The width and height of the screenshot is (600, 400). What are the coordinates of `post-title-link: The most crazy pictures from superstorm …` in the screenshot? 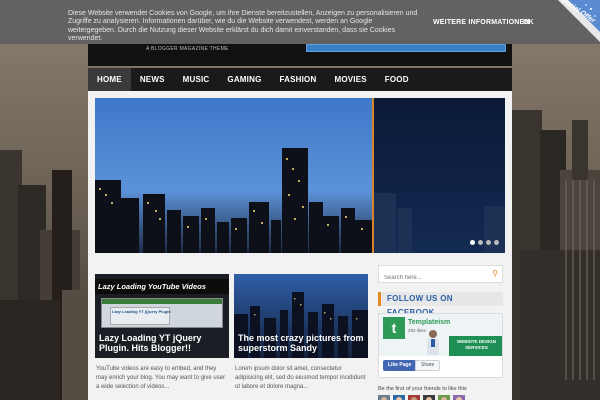 It's located at (301, 343).